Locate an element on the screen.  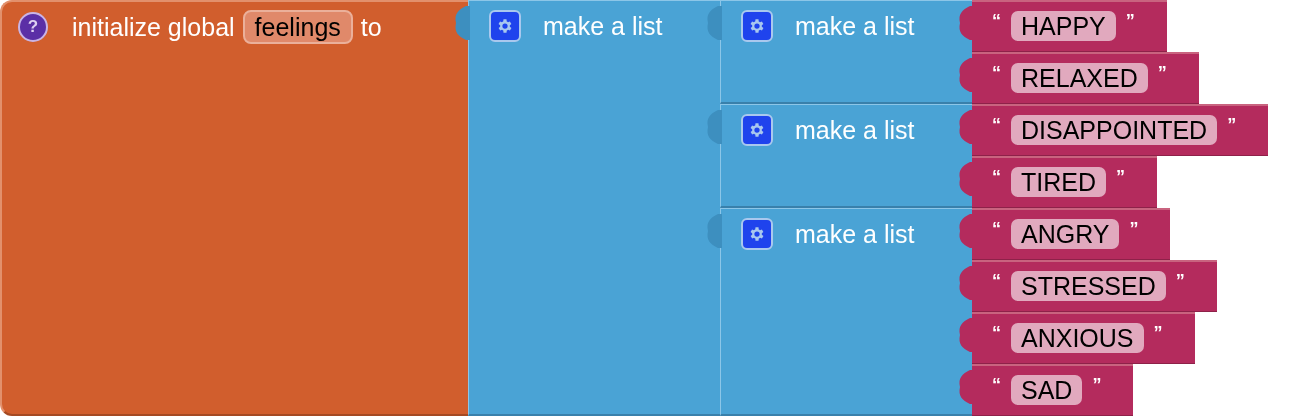
text-value-field: STRESSED is located at coordinates (1088, 286).